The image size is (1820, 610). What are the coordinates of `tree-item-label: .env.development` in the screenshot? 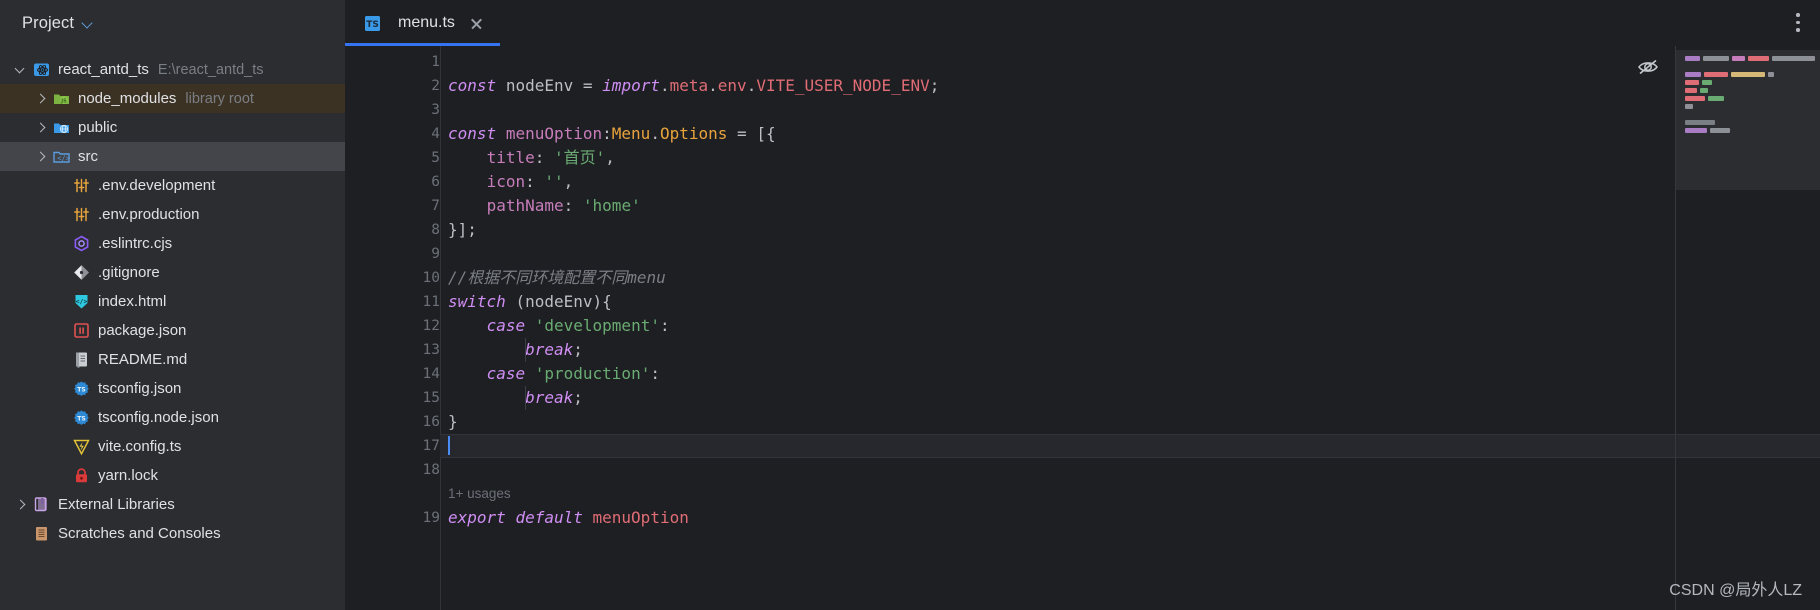 It's located at (157, 185).